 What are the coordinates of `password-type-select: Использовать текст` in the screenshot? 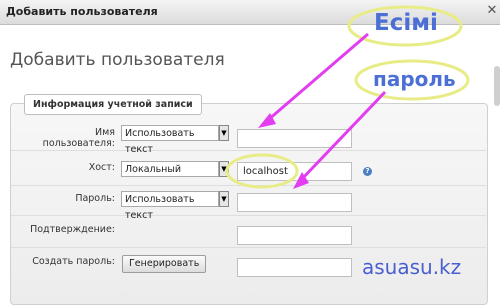 It's located at (170, 206).